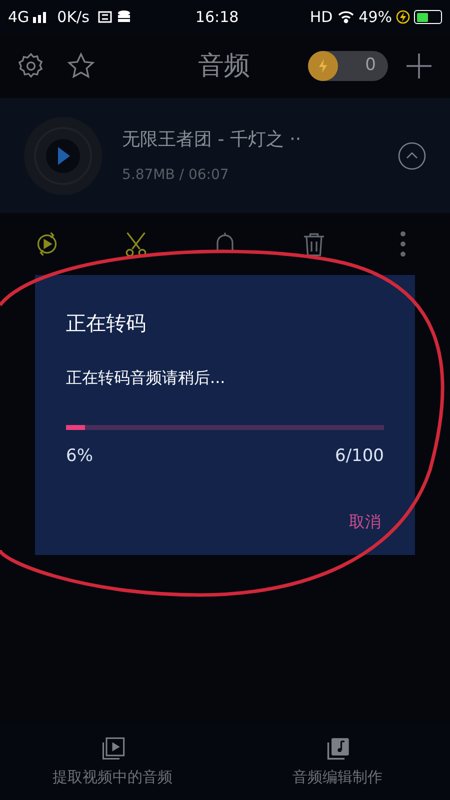 The height and width of the screenshot is (800, 450). I want to click on video-icon, so click(113, 749).